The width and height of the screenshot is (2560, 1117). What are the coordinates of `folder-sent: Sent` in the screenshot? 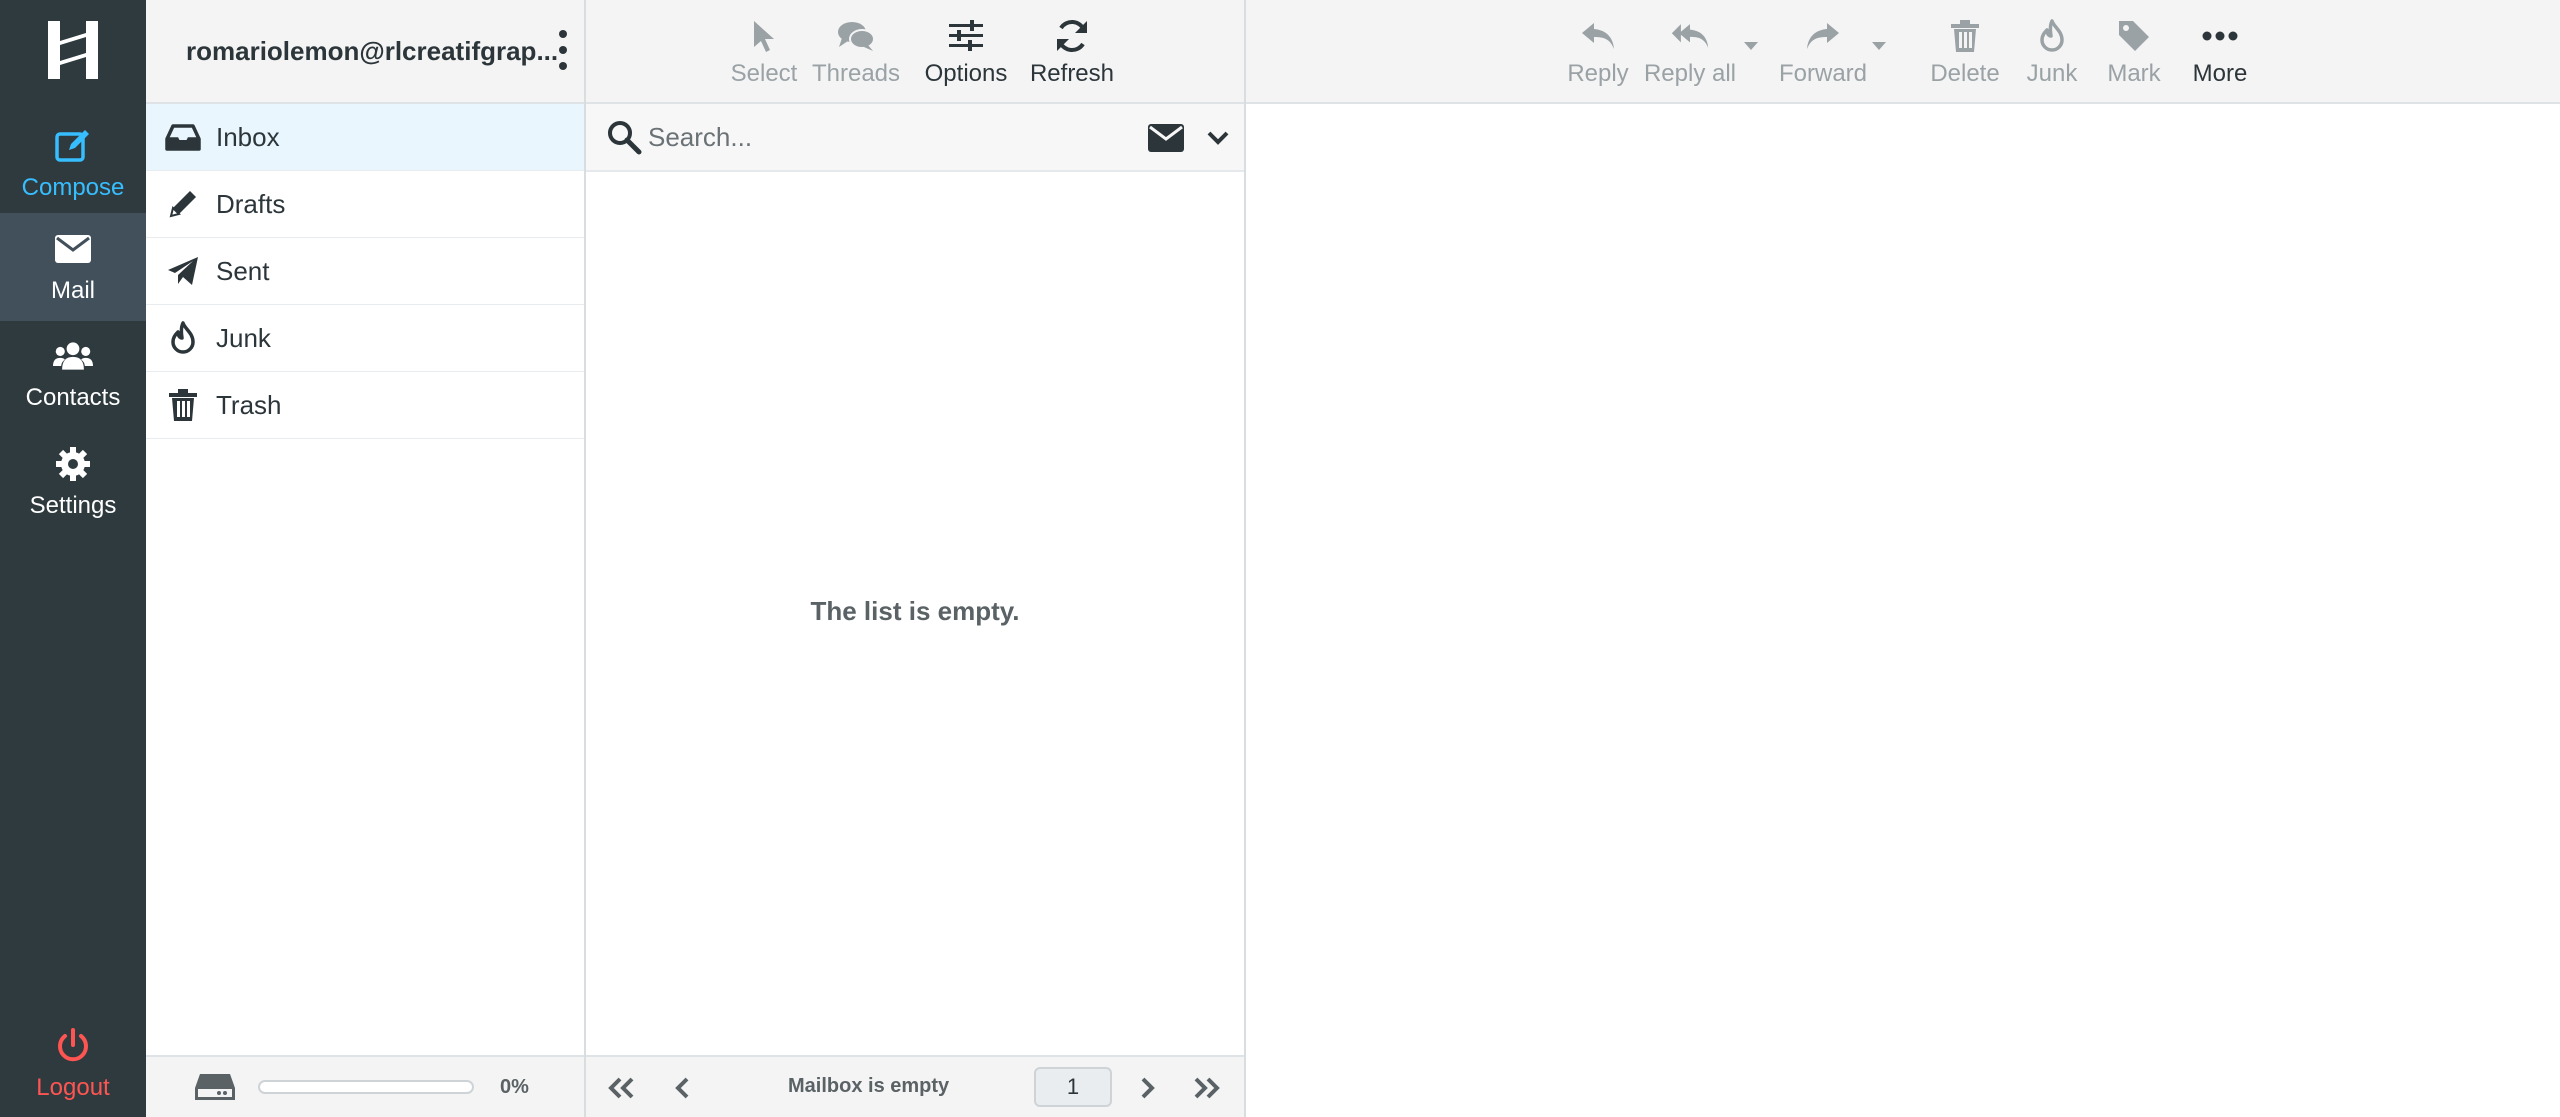 It's located at (365, 271).